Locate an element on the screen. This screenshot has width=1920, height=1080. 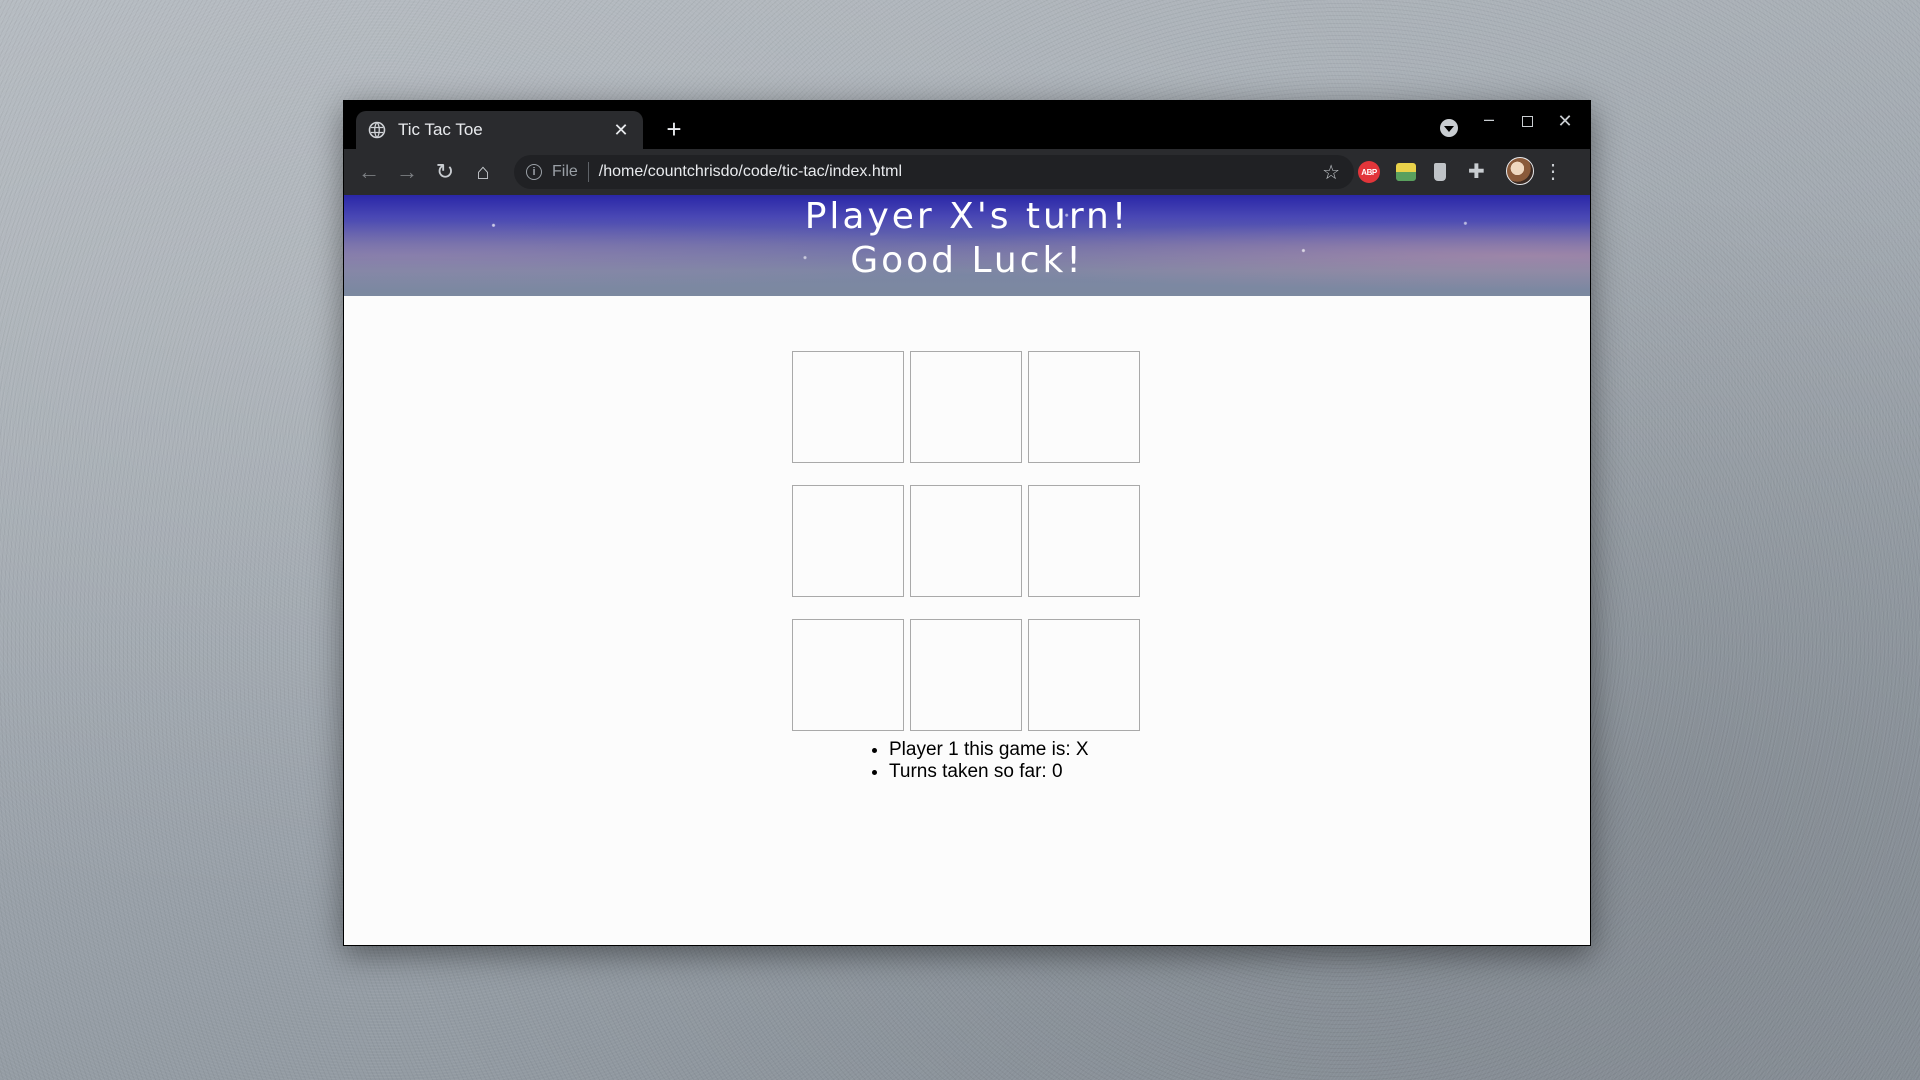
maximize-button is located at coordinates (1527, 121).